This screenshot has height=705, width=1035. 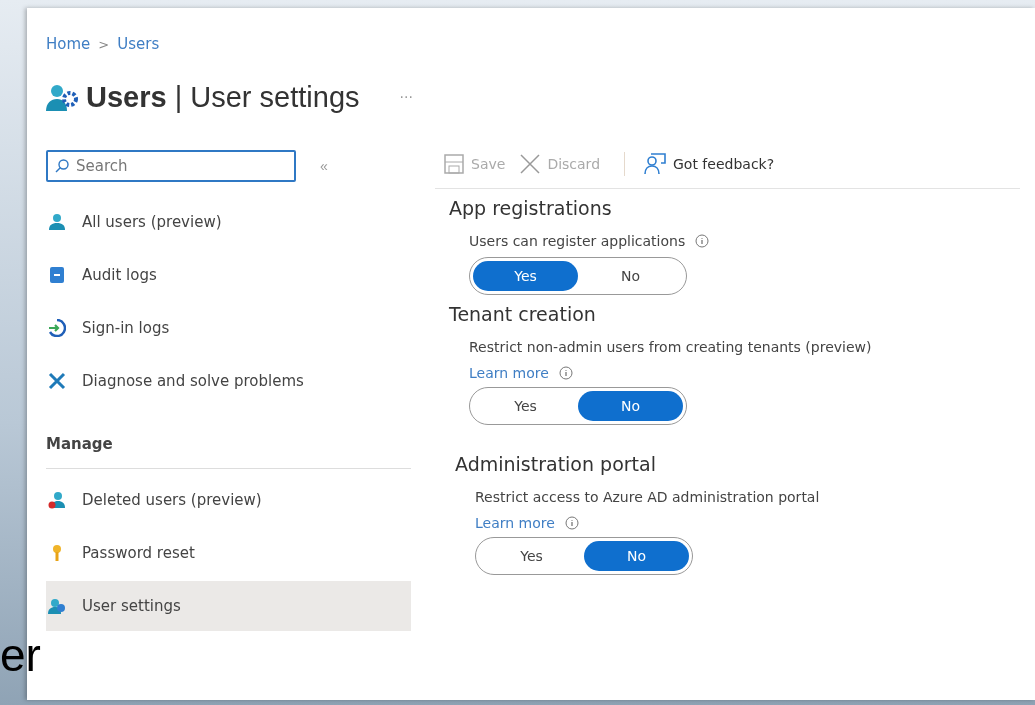 What do you see at coordinates (713, 164) in the screenshot?
I see `toolbar-button: Got feedback?` at bounding box center [713, 164].